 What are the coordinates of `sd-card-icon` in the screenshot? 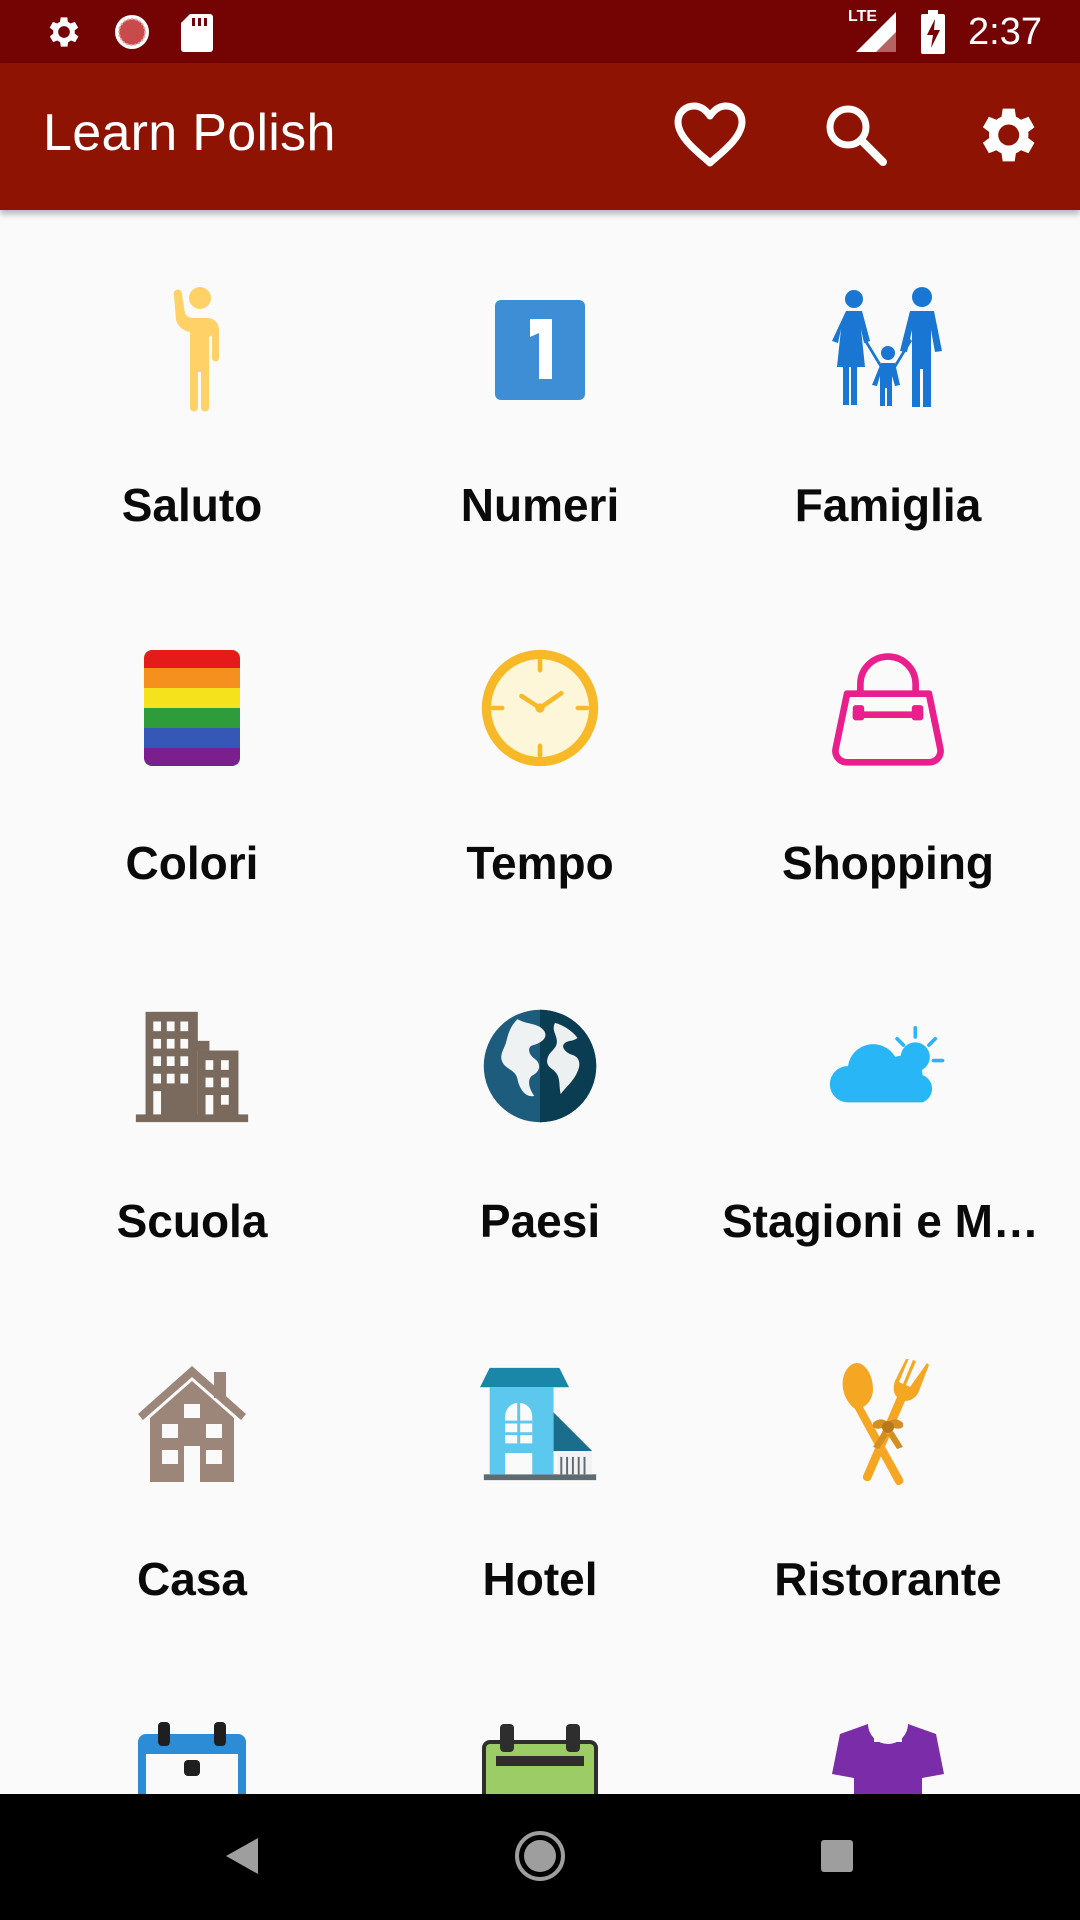 It's located at (197, 32).